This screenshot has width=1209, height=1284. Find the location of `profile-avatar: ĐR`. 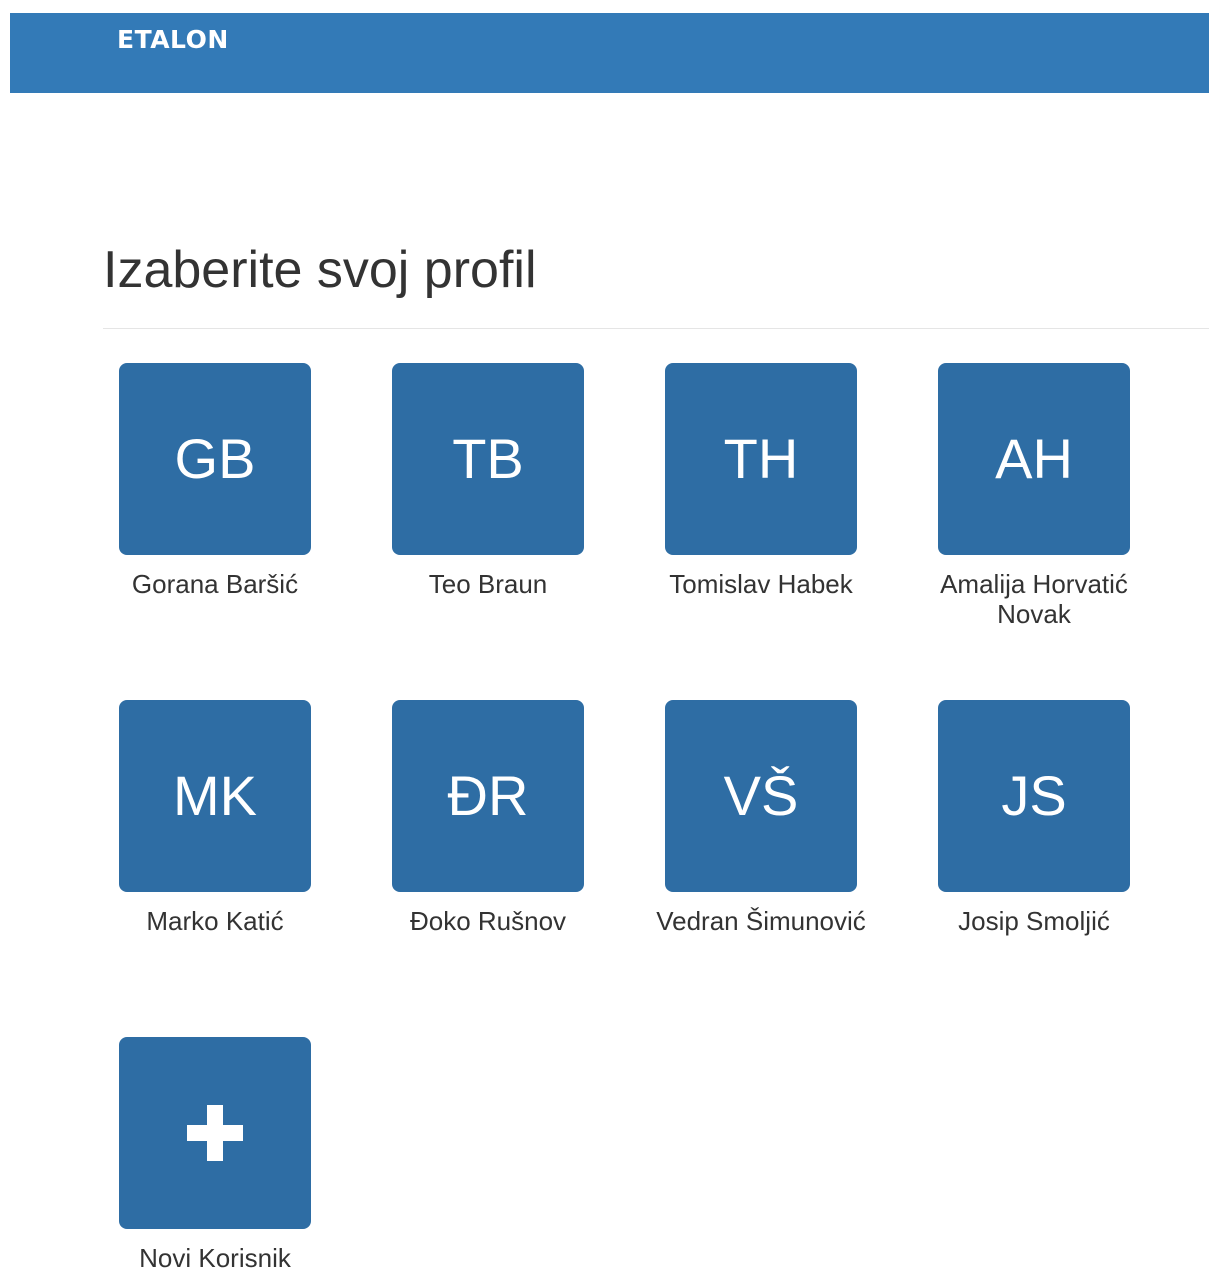

profile-avatar: ĐR is located at coordinates (488, 796).